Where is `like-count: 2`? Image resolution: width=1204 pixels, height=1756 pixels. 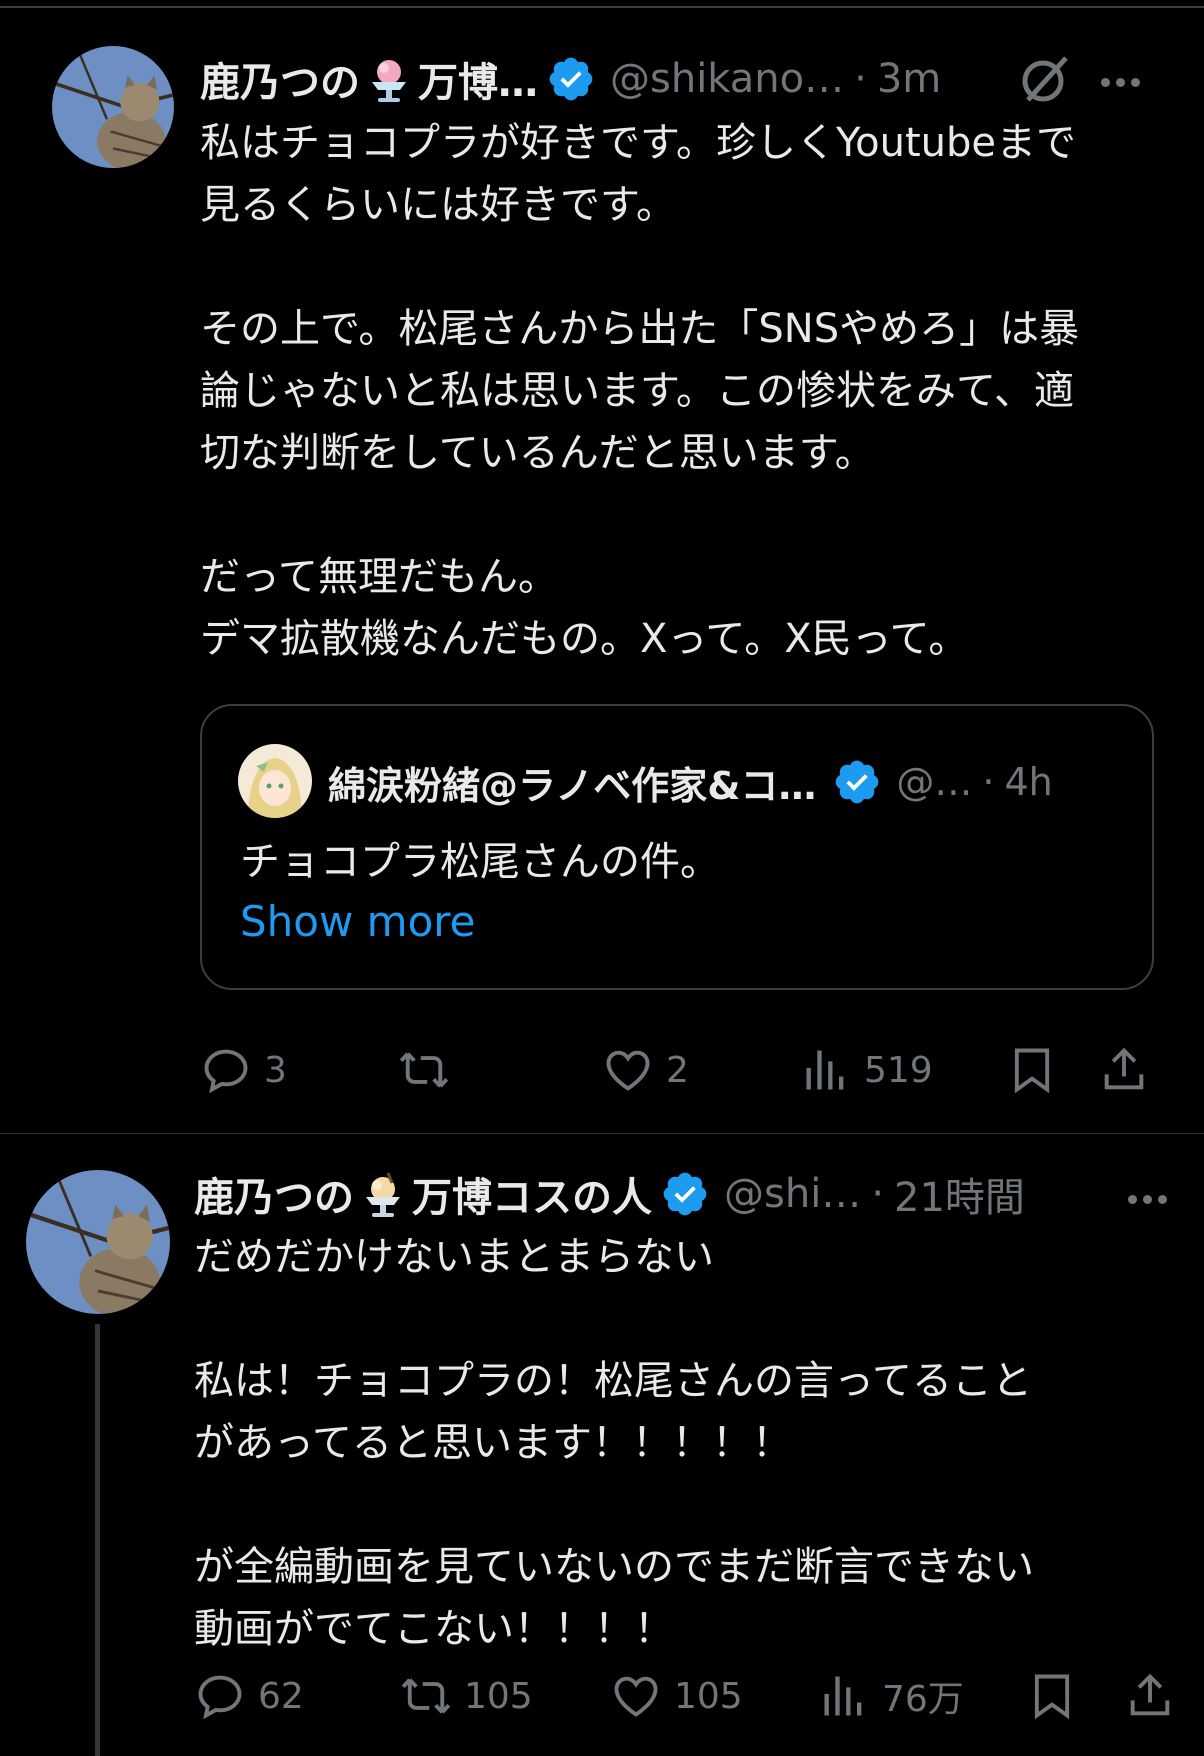 like-count: 2 is located at coordinates (677, 1070).